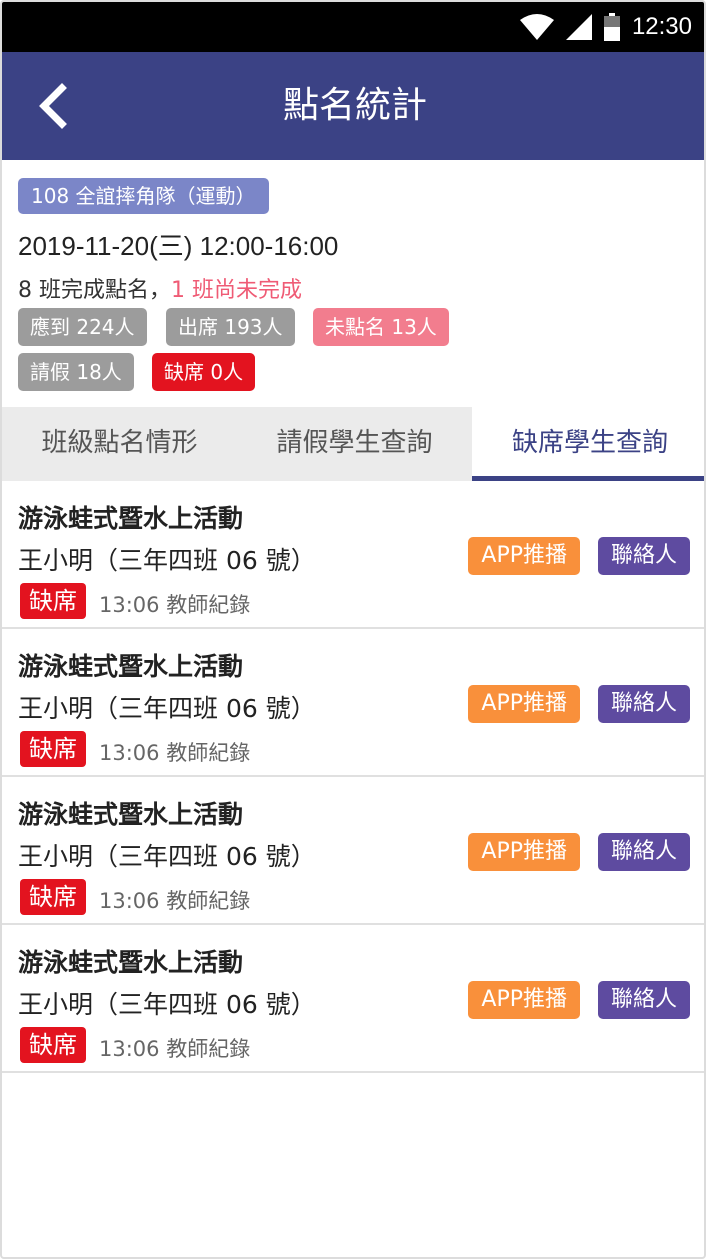  Describe the element at coordinates (204, 372) in the screenshot. I see `absent-count-chip: 缺席 0人` at that location.